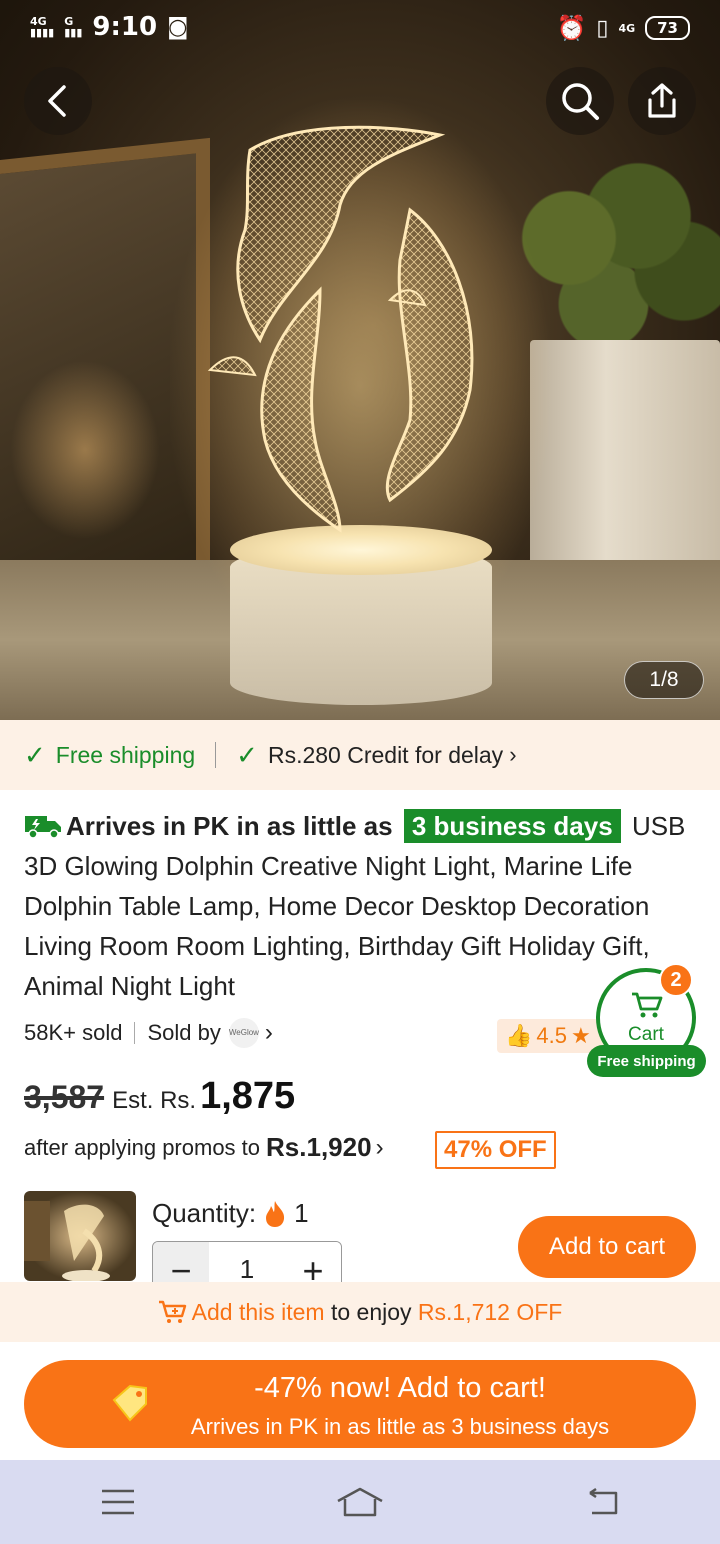 The height and width of the screenshot is (1544, 720). I want to click on back-button, so click(58, 101).